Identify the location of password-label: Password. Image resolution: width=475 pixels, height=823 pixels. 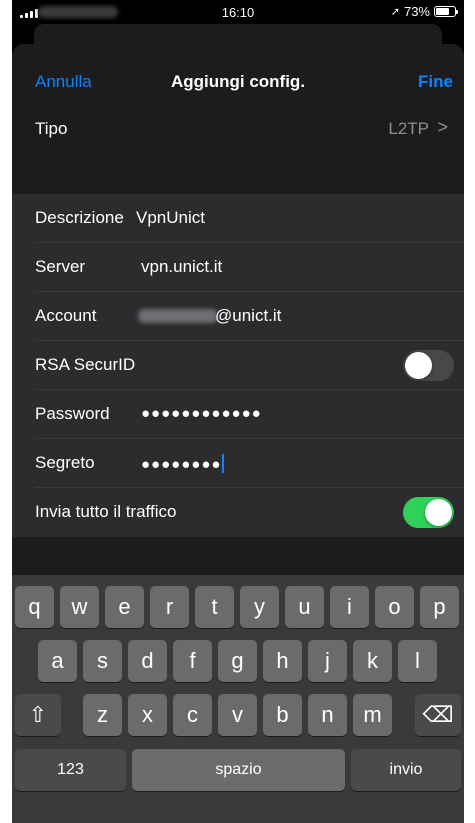
(72, 413).